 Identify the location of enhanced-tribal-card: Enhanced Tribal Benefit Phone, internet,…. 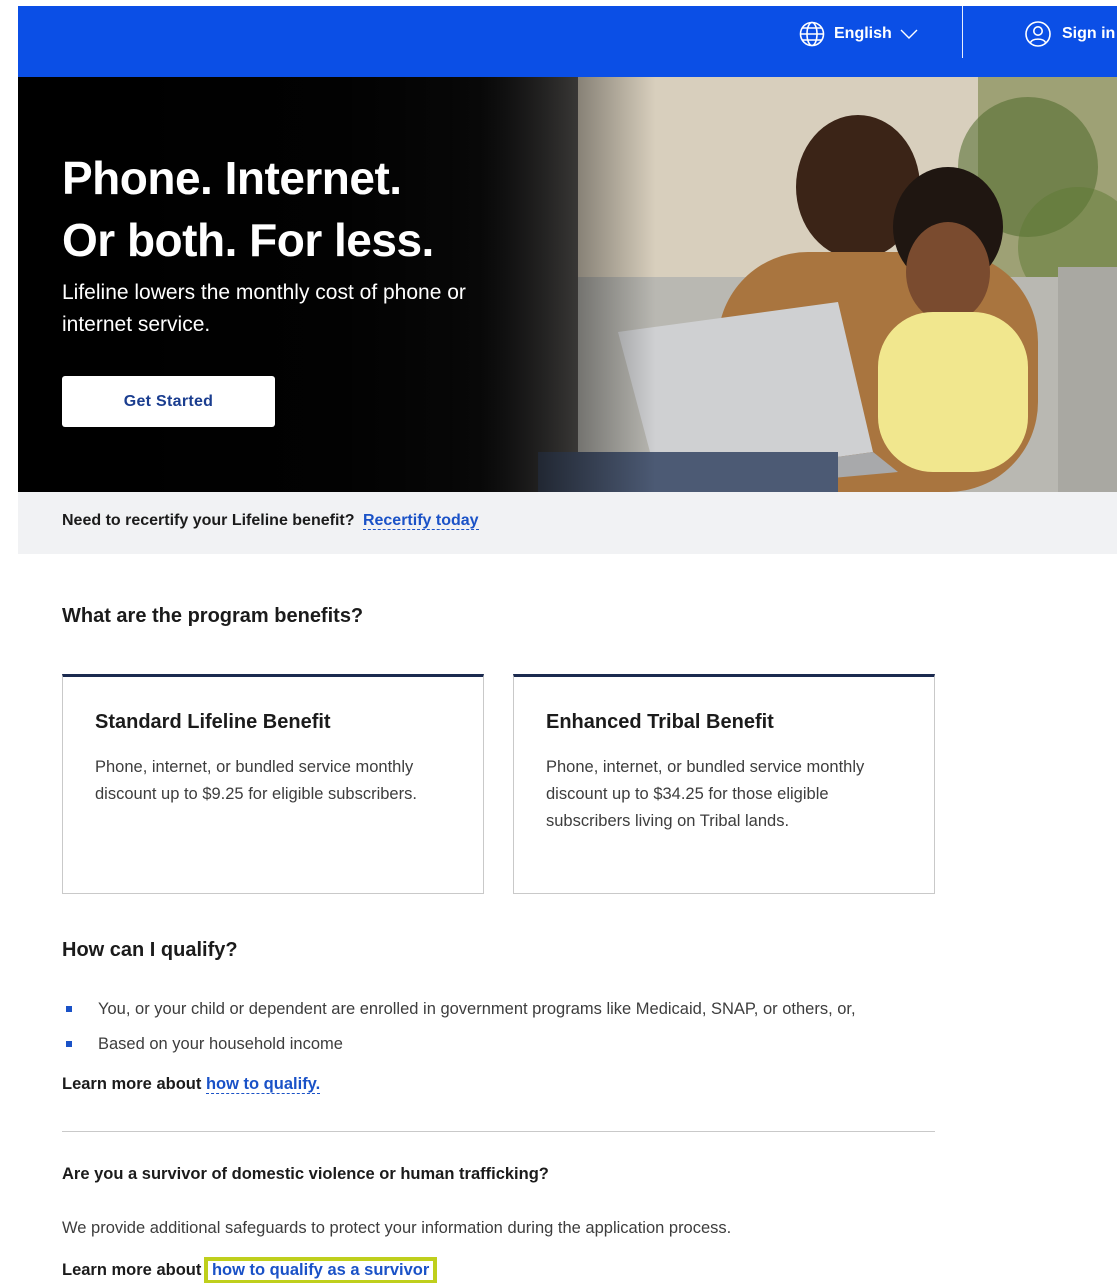
(724, 784).